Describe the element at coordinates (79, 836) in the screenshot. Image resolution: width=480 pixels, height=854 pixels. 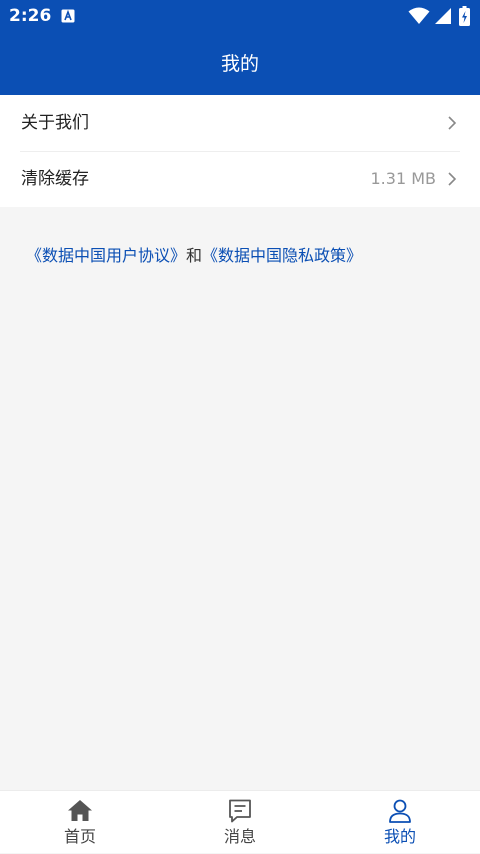
I see `tab-home-label: 首页` at that location.